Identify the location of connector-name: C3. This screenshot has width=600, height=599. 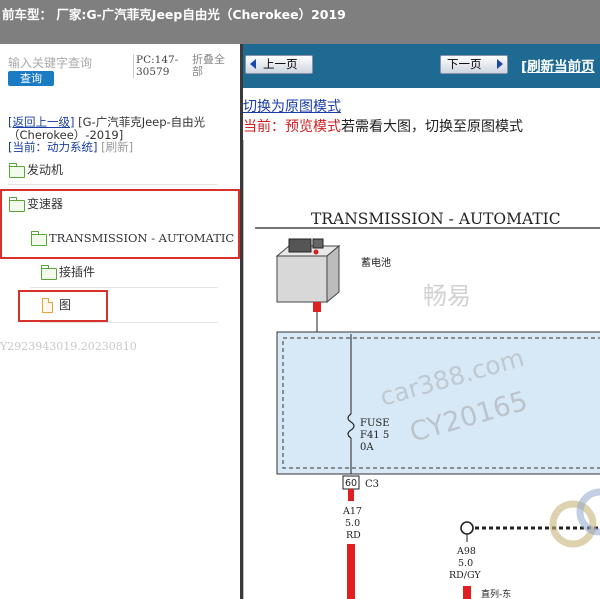
(372, 484).